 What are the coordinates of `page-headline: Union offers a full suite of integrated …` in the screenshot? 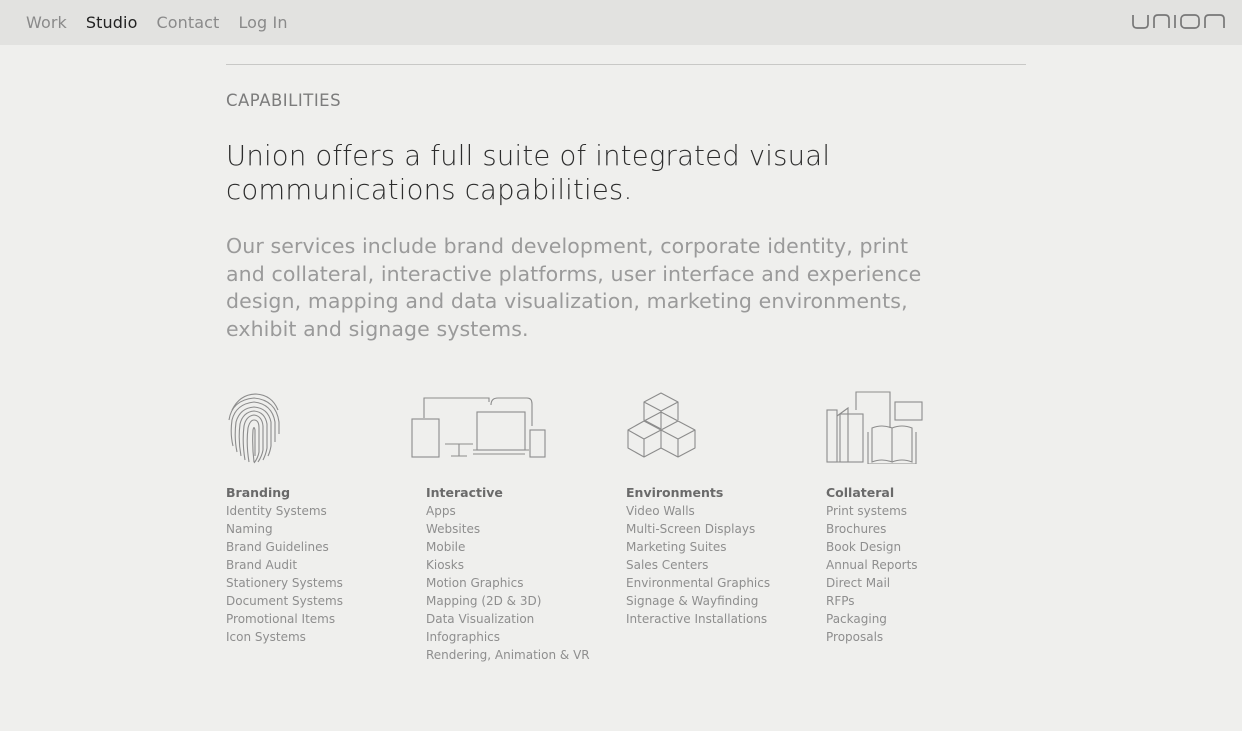 It's located at (528, 173).